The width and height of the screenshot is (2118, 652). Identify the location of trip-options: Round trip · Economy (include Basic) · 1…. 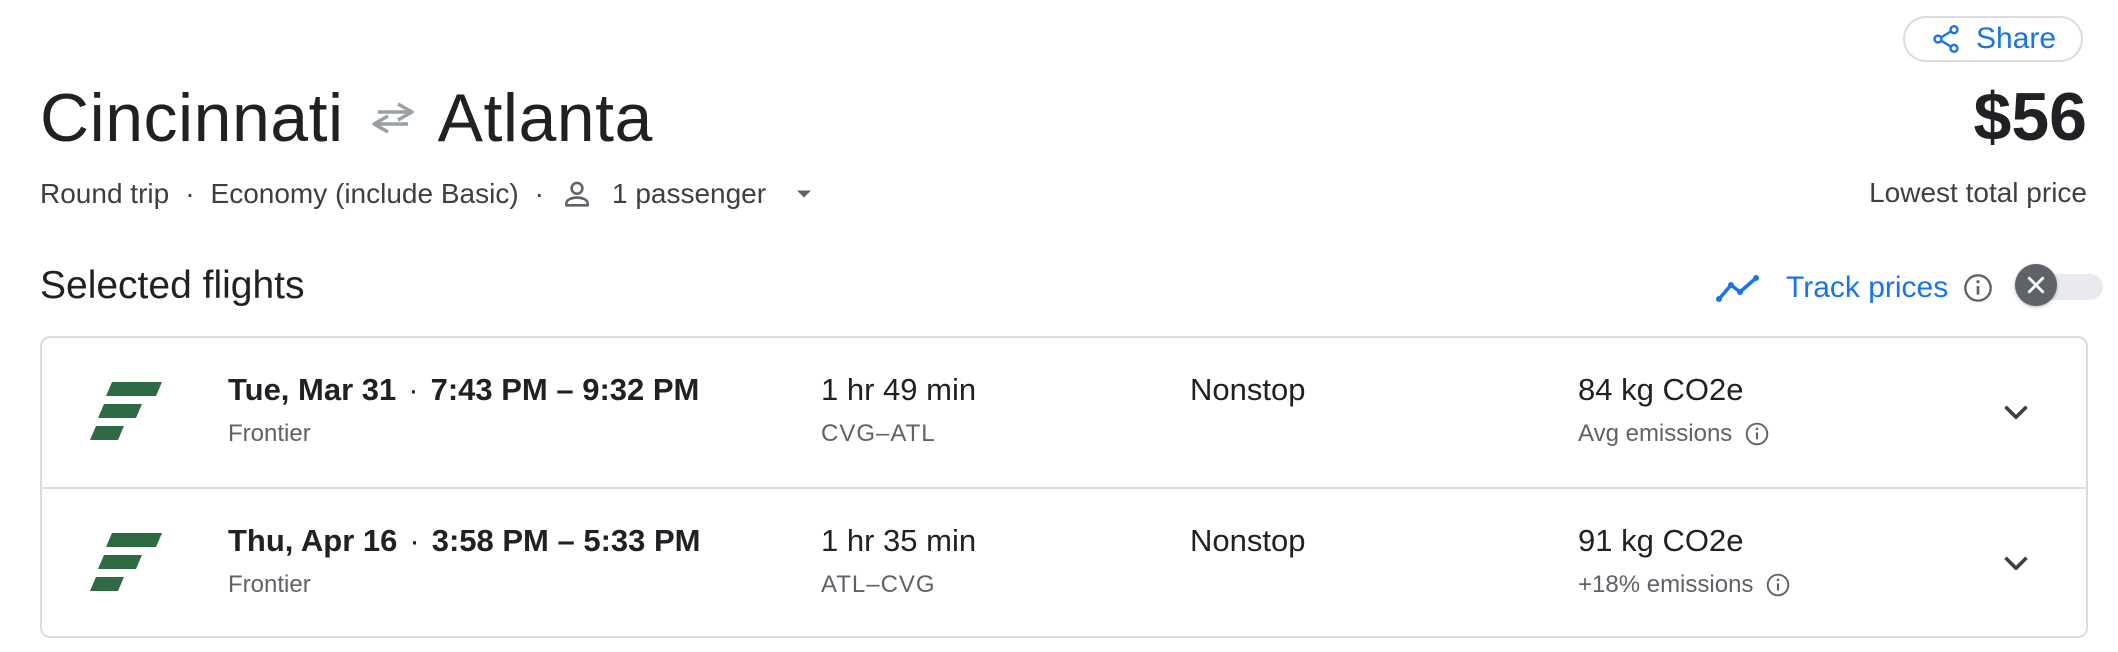
(429, 194).